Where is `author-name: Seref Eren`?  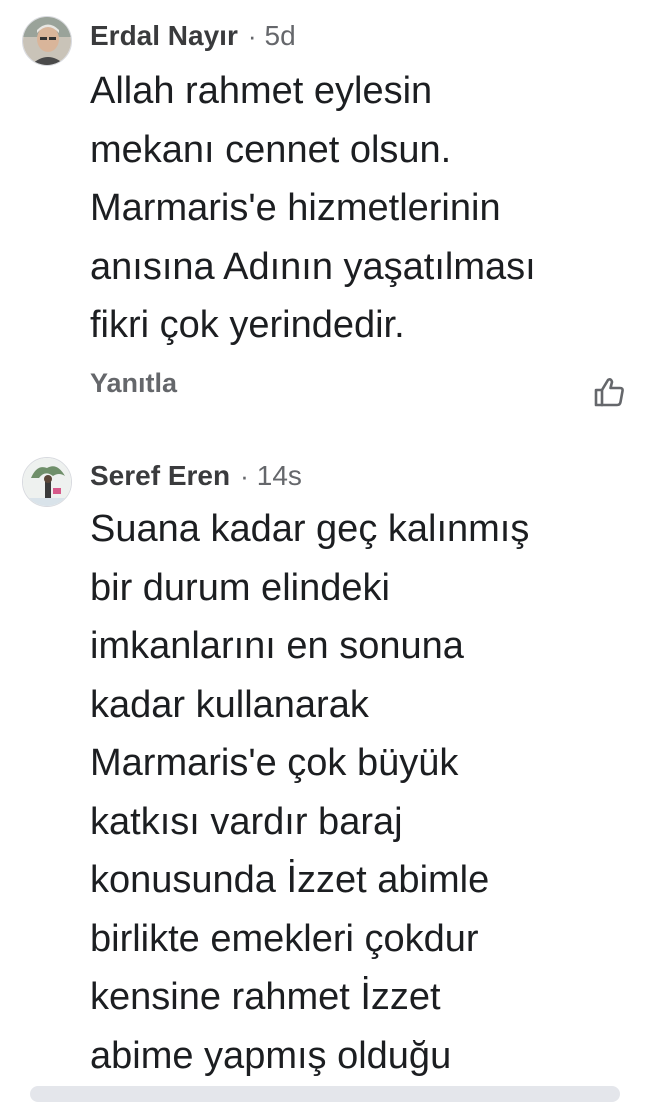
author-name: Seref Eren is located at coordinates (160, 476).